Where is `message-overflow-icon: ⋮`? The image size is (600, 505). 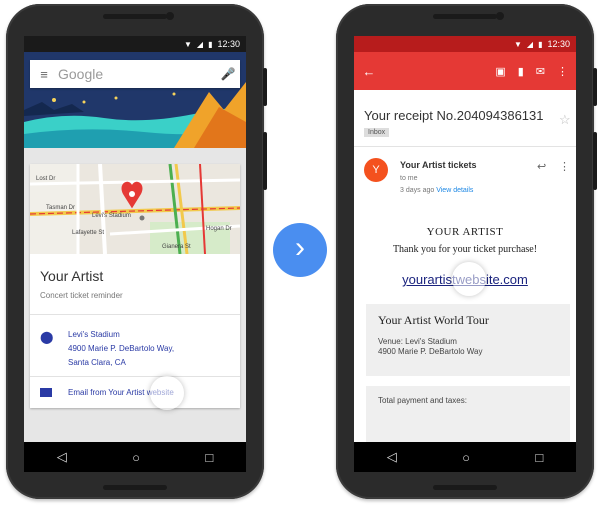 message-overflow-icon: ⋮ is located at coordinates (564, 166).